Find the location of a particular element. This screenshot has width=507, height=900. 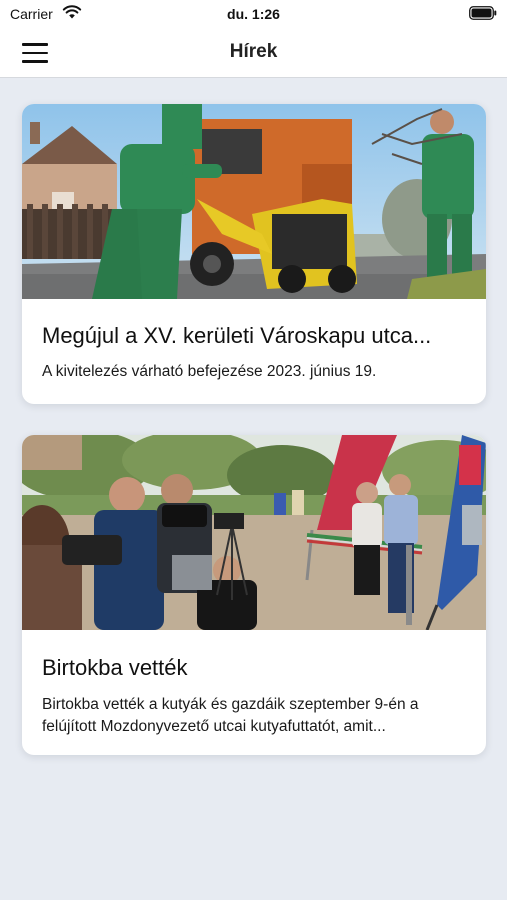

navigation-bar: Hírek is located at coordinates (253, 53).